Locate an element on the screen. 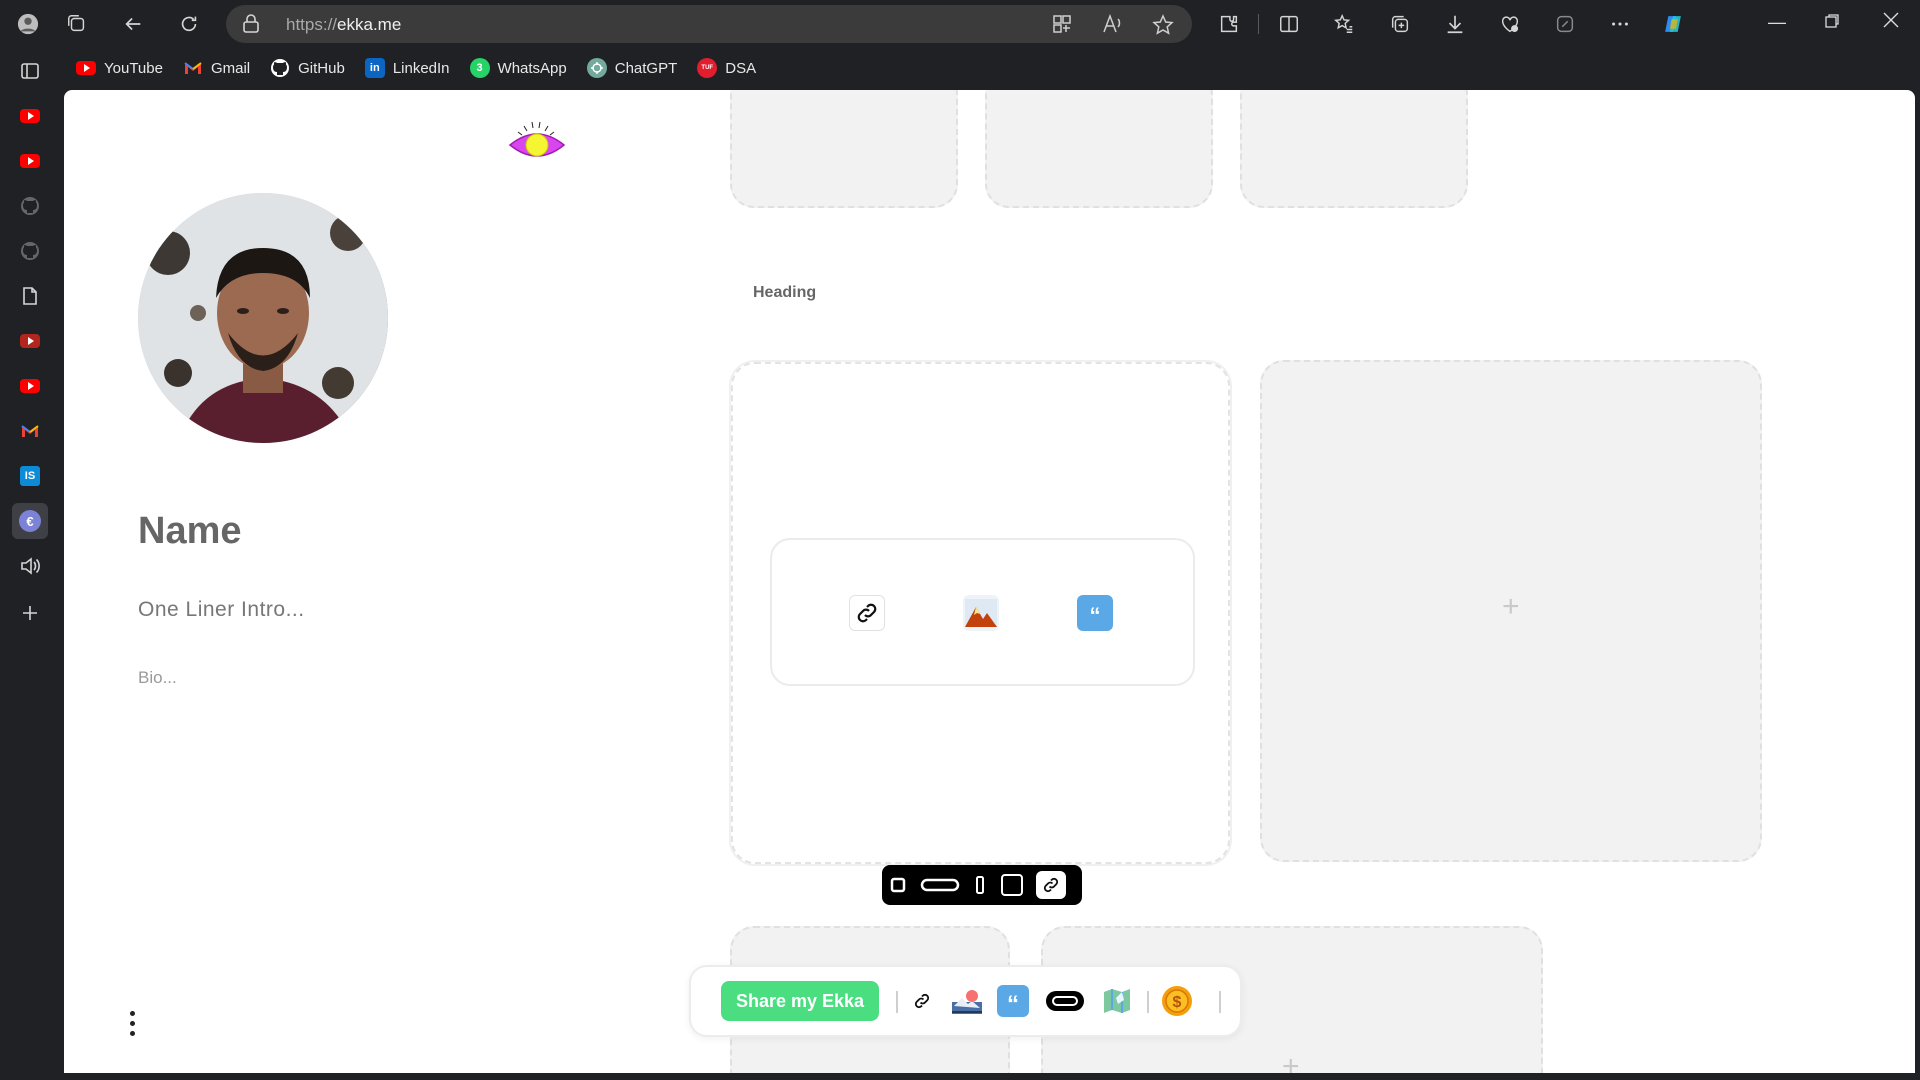 Image resolution: width=1920 pixels, height=1080 pixels. add-quote-icon: “ is located at coordinates (1013, 1001).